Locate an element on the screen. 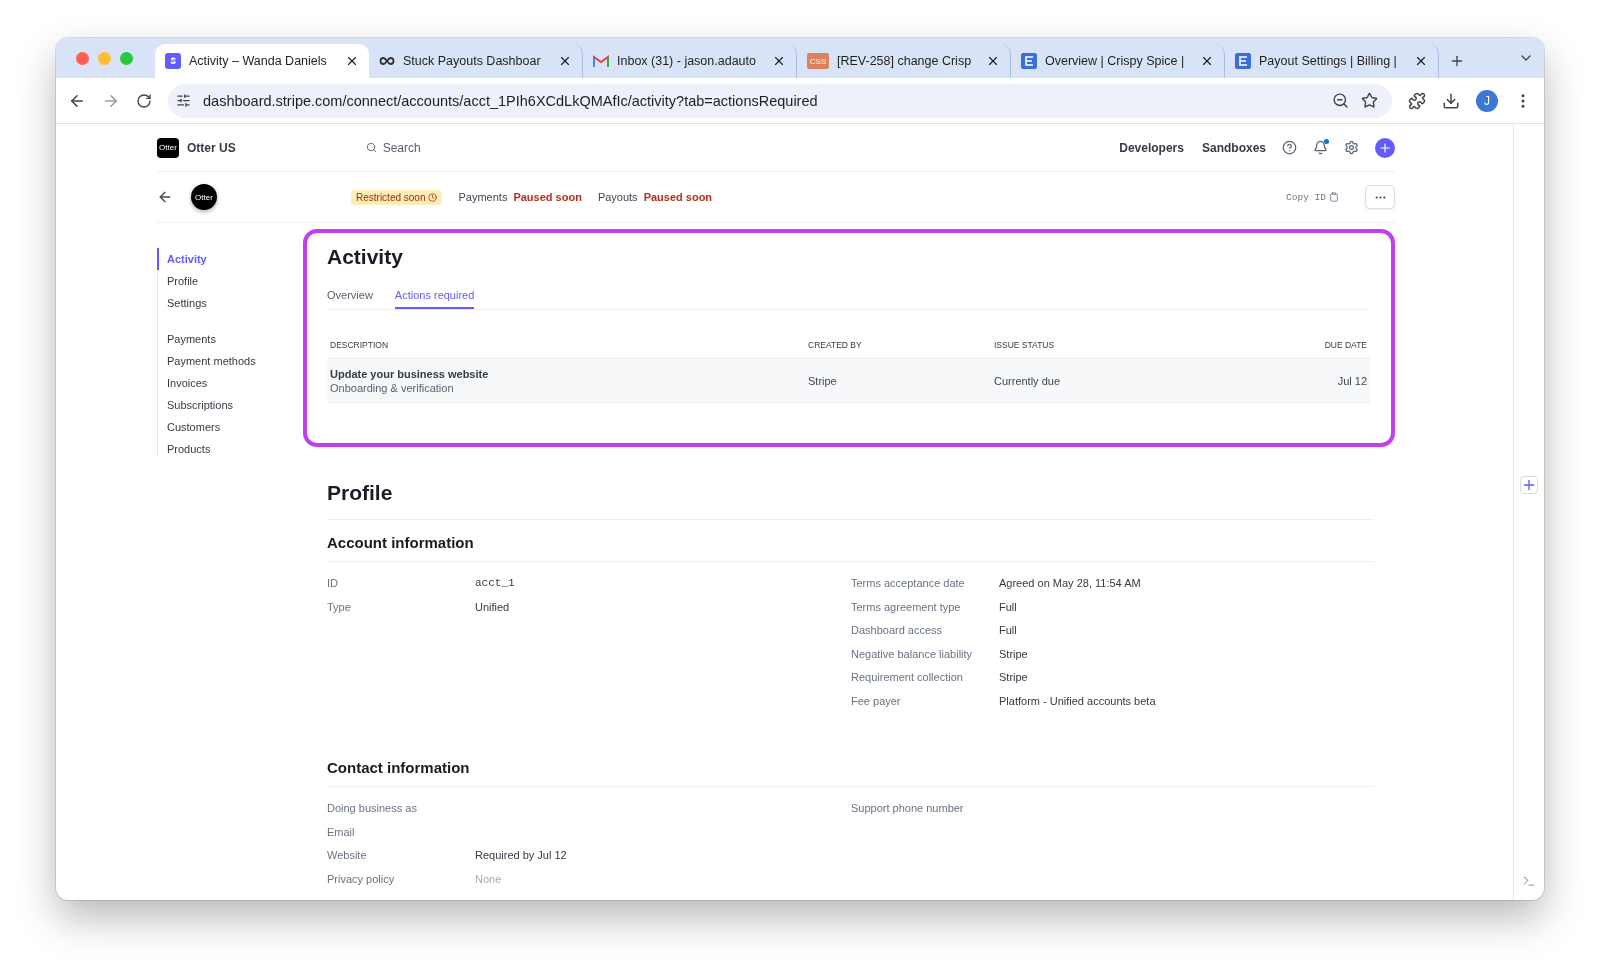 This screenshot has height=973, width=1600. table-cell: Jul 12 is located at coordinates (1310, 381).